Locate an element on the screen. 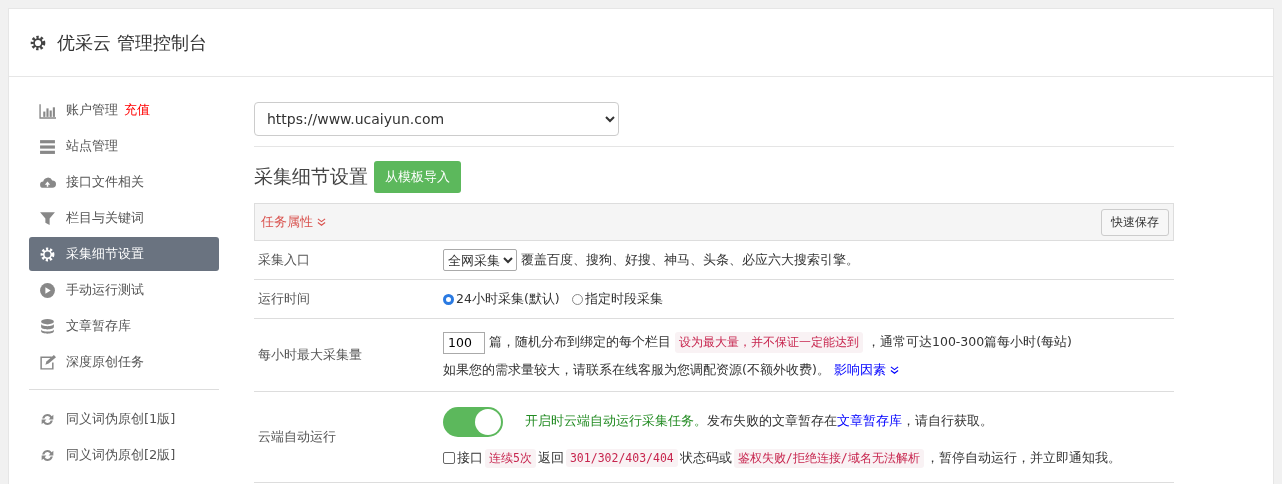 The width and height of the screenshot is (1282, 484). field-label: 采集入口 is located at coordinates (284, 260).